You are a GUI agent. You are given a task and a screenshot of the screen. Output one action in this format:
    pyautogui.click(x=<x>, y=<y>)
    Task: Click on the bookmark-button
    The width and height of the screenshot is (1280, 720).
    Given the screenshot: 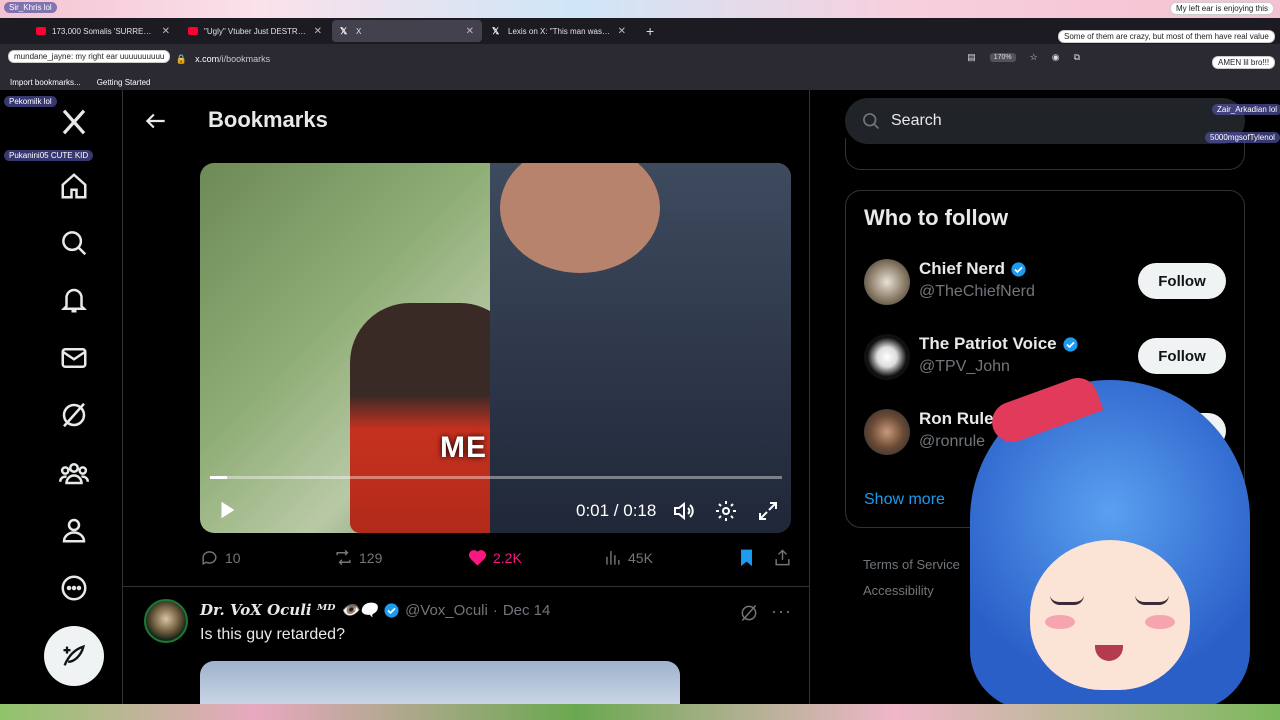 What is the action you would take?
    pyautogui.click(x=746, y=557)
    